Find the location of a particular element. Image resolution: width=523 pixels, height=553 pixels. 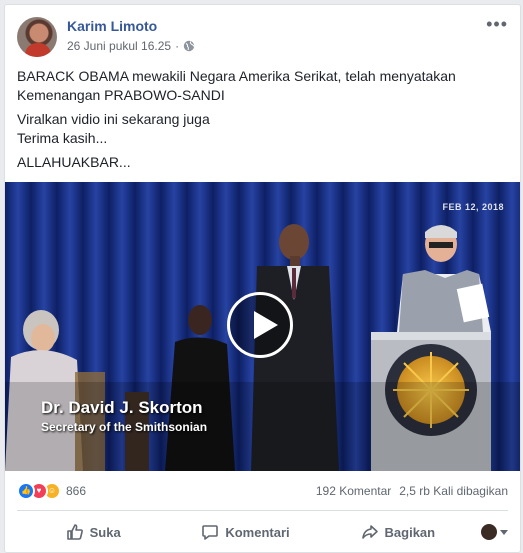

share-label: Bagikan is located at coordinates (410, 532).